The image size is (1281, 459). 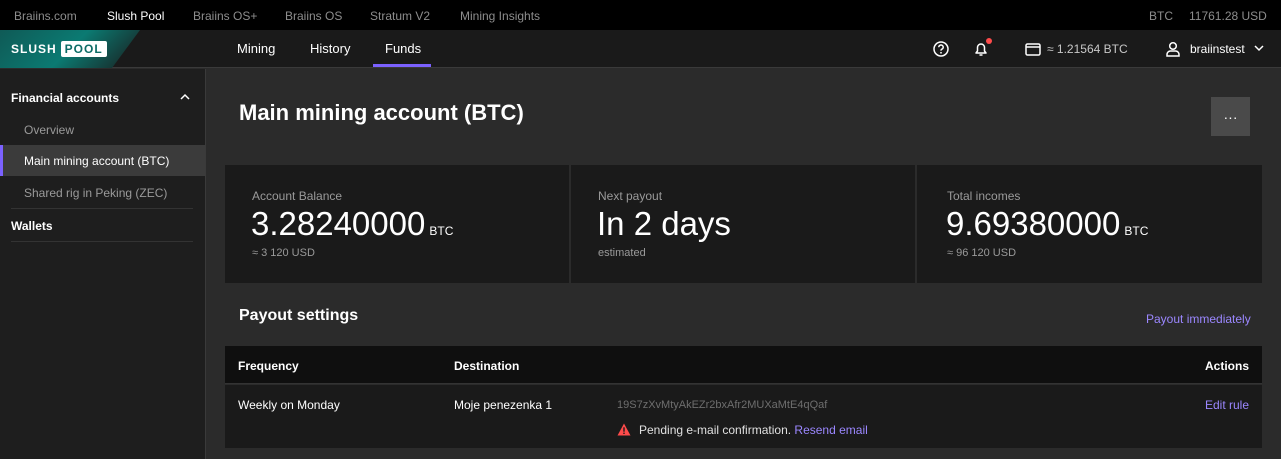 What do you see at coordinates (1230, 116) in the screenshot?
I see `more-options-button: ···` at bounding box center [1230, 116].